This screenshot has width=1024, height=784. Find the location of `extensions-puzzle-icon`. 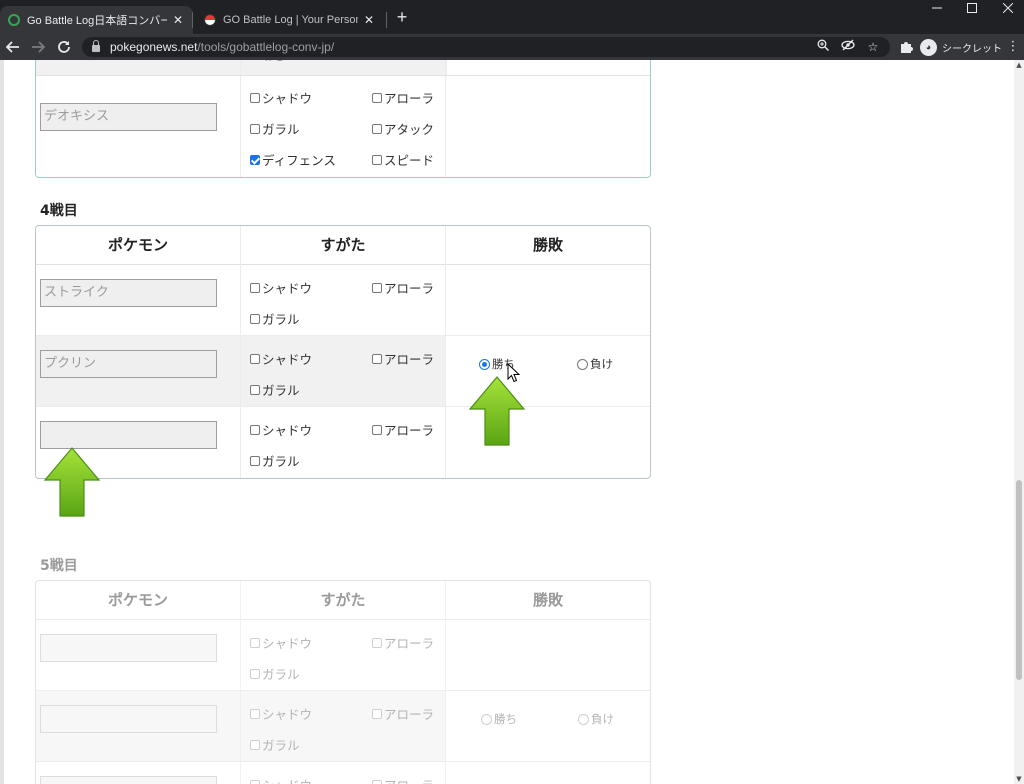

extensions-puzzle-icon is located at coordinates (906, 47).